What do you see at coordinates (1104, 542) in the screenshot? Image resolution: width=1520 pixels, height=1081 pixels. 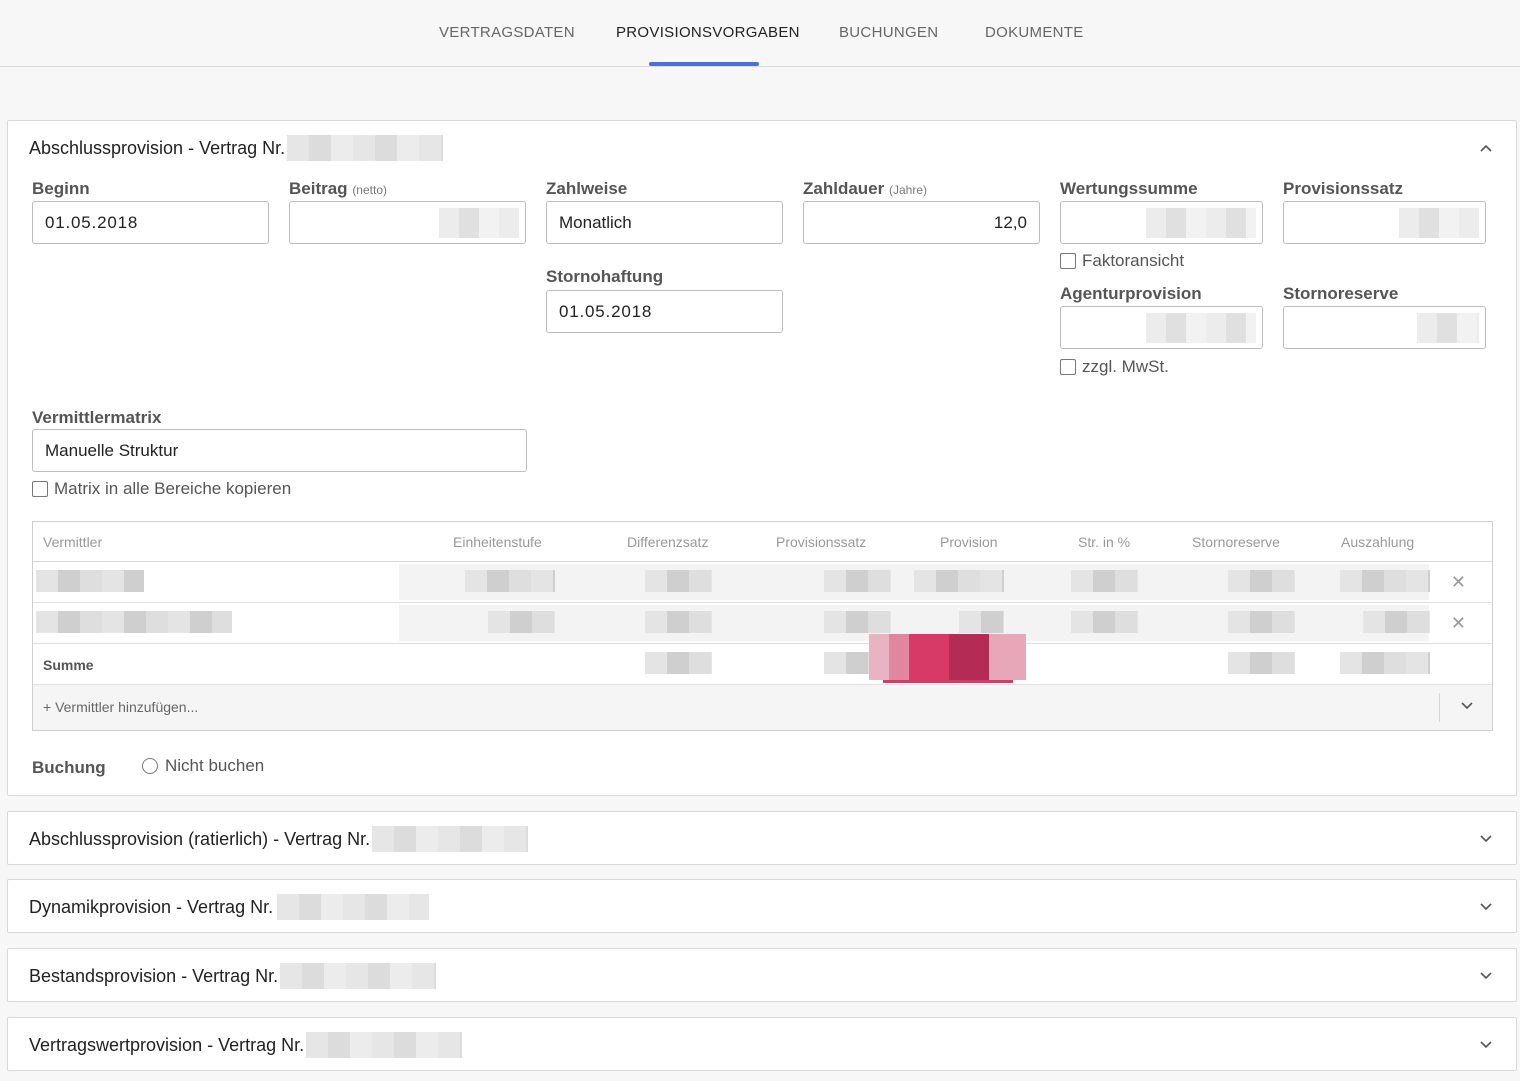 I see `th-str-prozent: Str. in %` at bounding box center [1104, 542].